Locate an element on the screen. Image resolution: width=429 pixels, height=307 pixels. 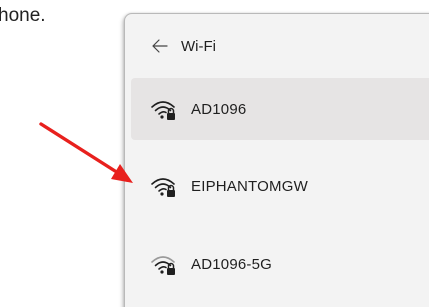
network-ssid: AD1096 is located at coordinates (219, 109).